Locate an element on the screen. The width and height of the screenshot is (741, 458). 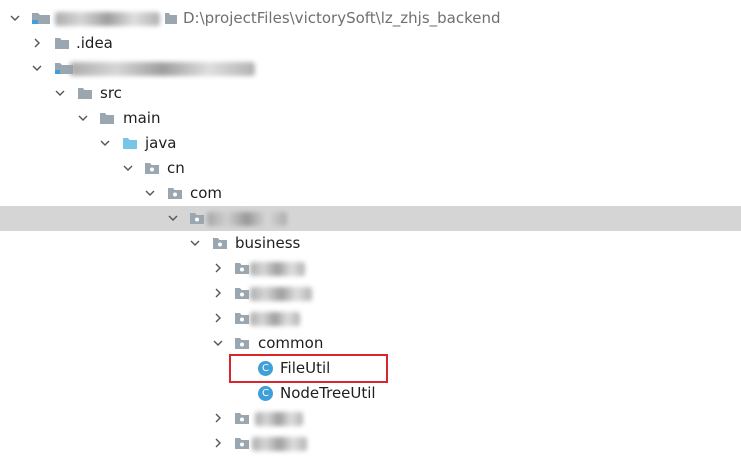
module-folder-icon is located at coordinates (41, 18).